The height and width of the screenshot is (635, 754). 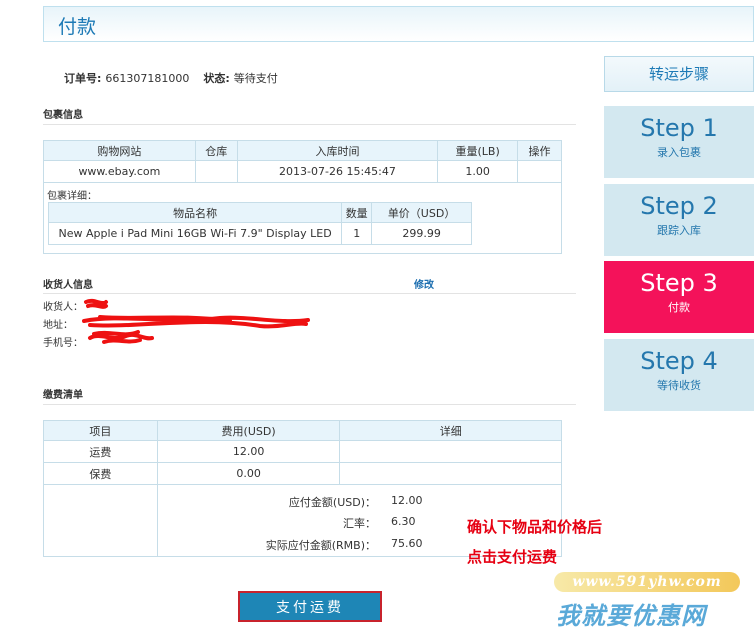 I want to click on annotation-line-2: 点击支付运费, so click(x=512, y=557).